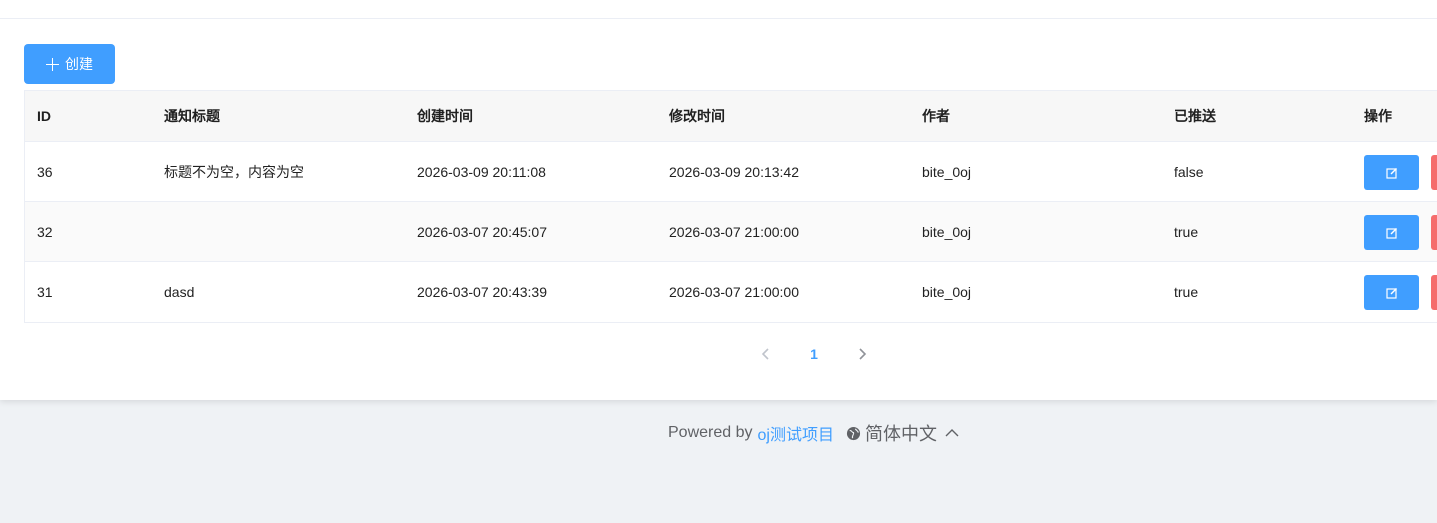  I want to click on cell-title: dasd, so click(179, 292).